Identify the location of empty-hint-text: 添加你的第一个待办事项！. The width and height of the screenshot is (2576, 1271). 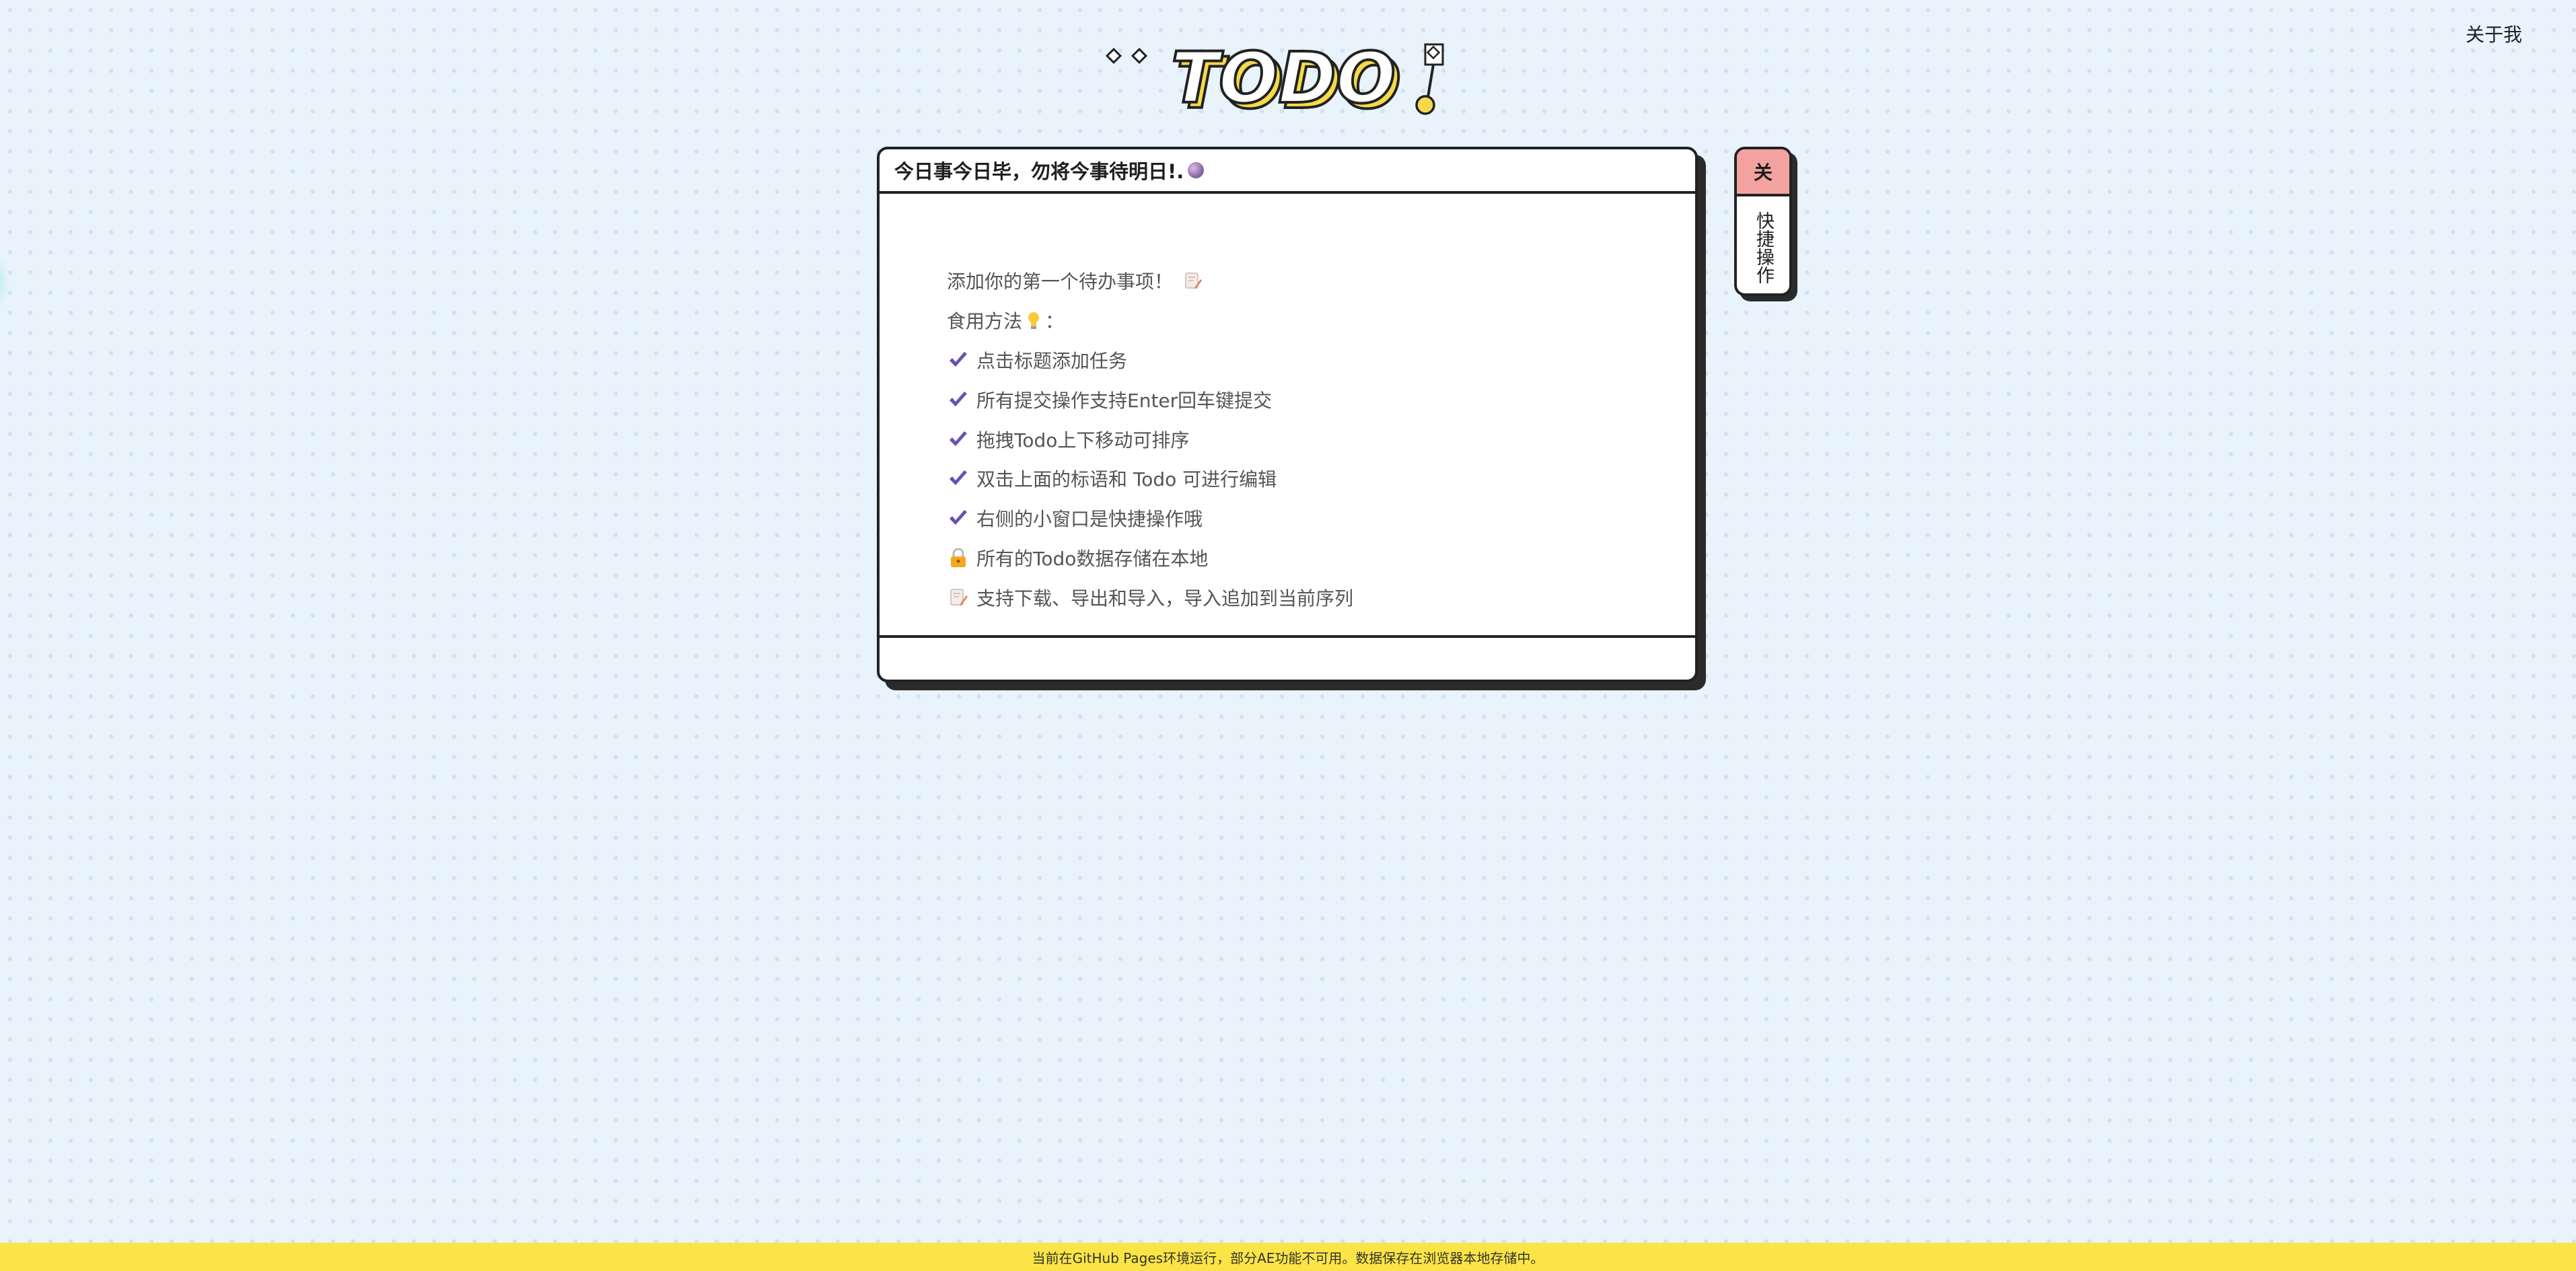
(1060, 281).